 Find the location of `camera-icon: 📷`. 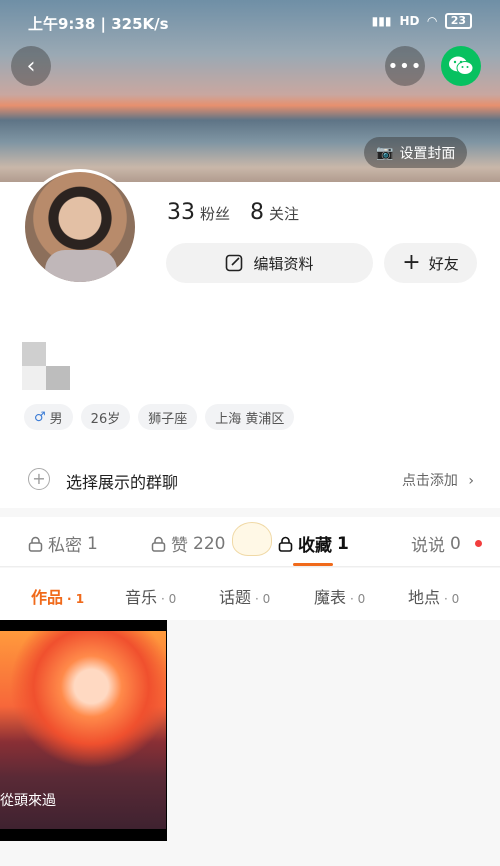

camera-icon: 📷 is located at coordinates (385, 152).